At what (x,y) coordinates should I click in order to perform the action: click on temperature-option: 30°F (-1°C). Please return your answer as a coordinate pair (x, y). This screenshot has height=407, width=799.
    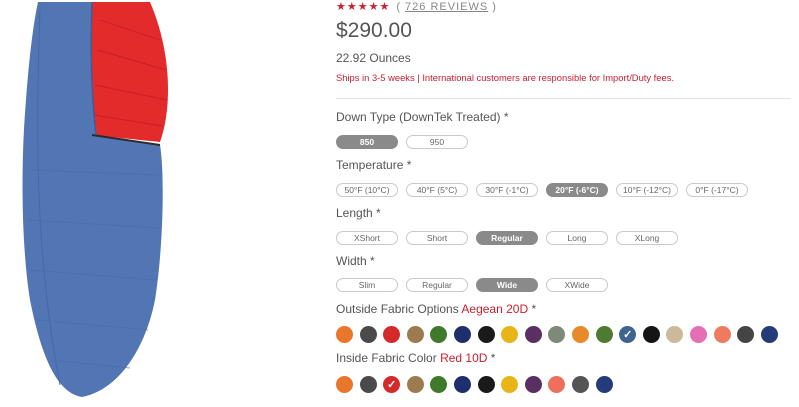
    Looking at the image, I should click on (507, 190).